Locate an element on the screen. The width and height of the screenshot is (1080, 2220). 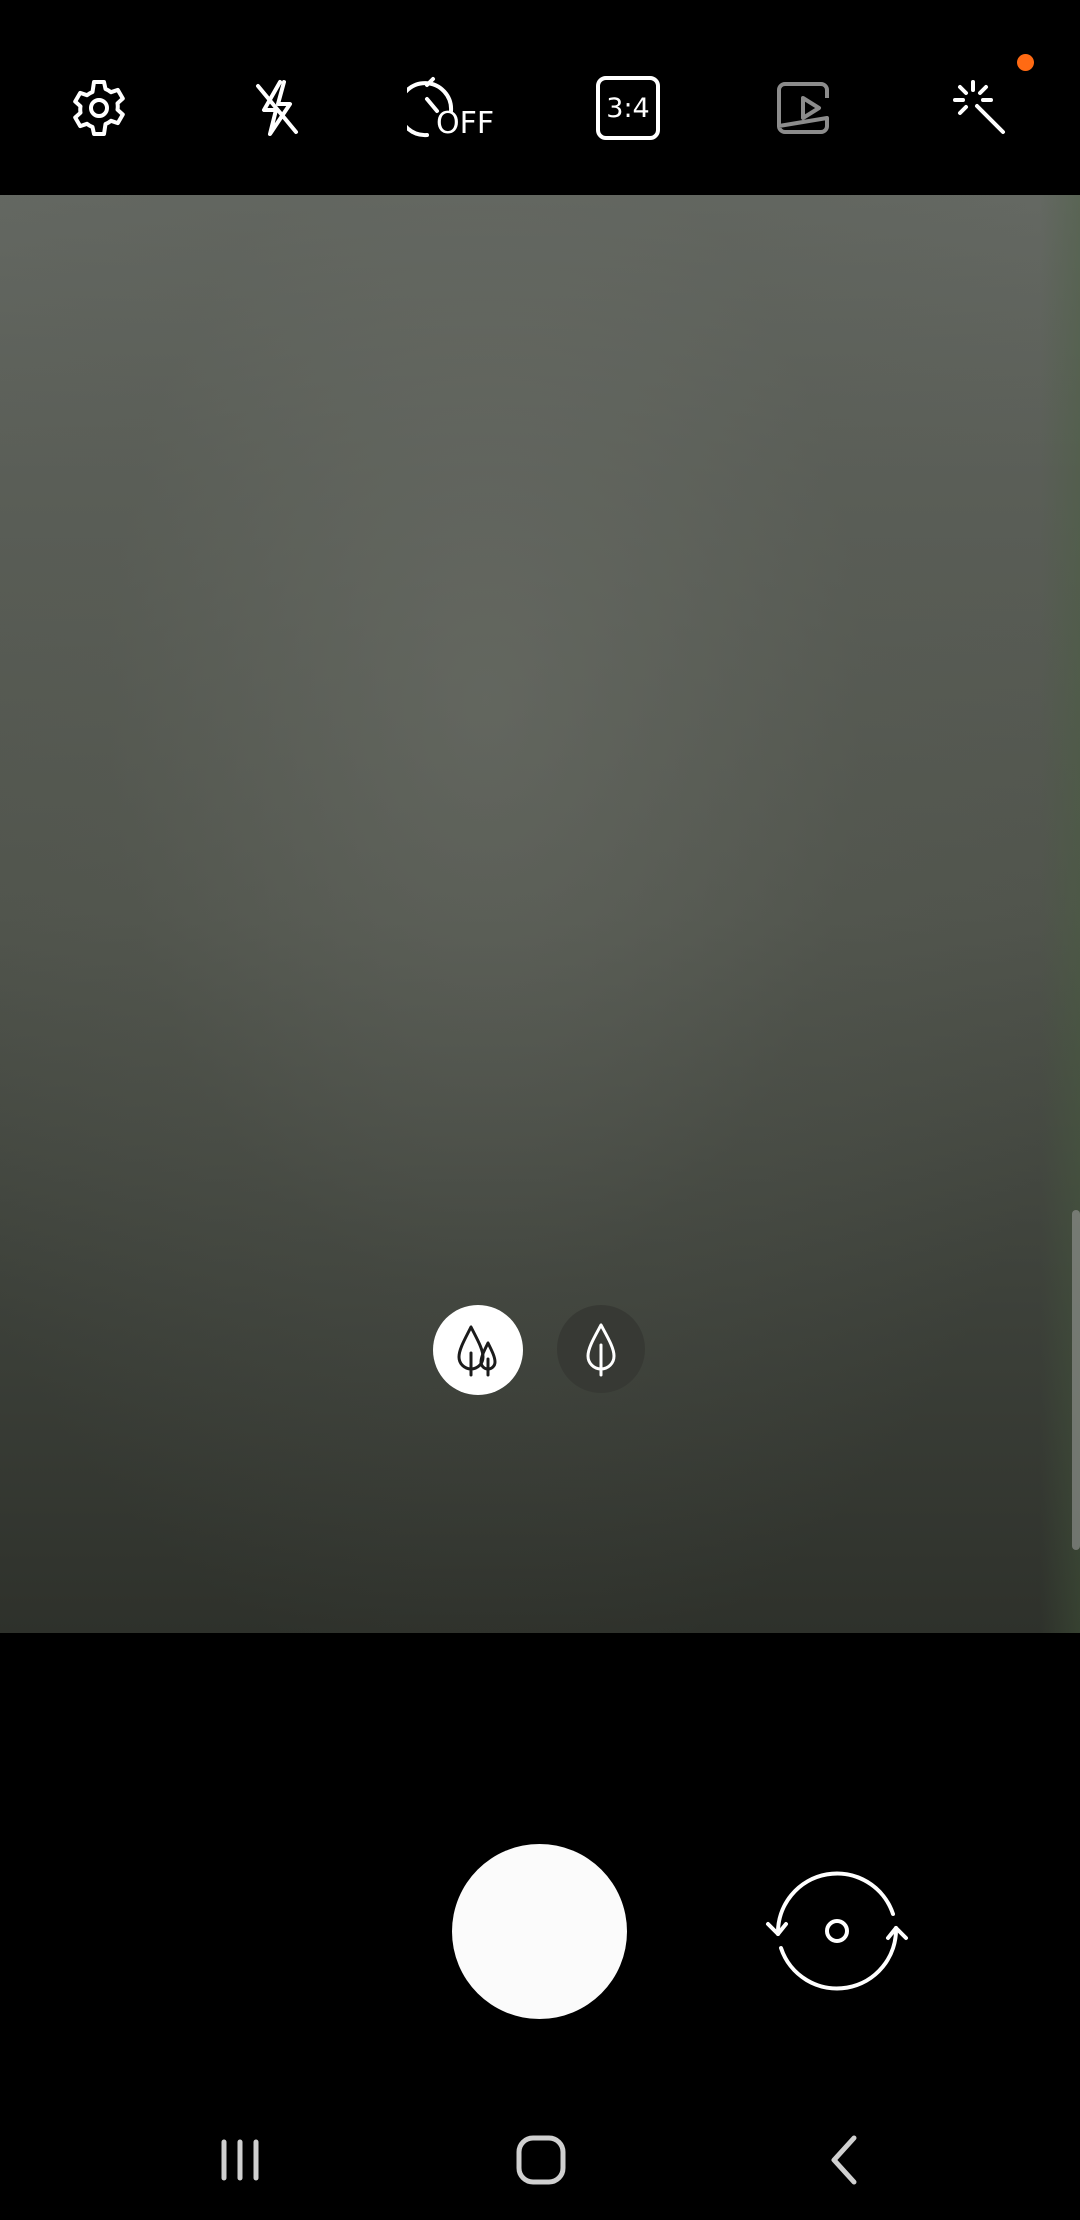
timer-button: OFF is located at coordinates (452, 108).